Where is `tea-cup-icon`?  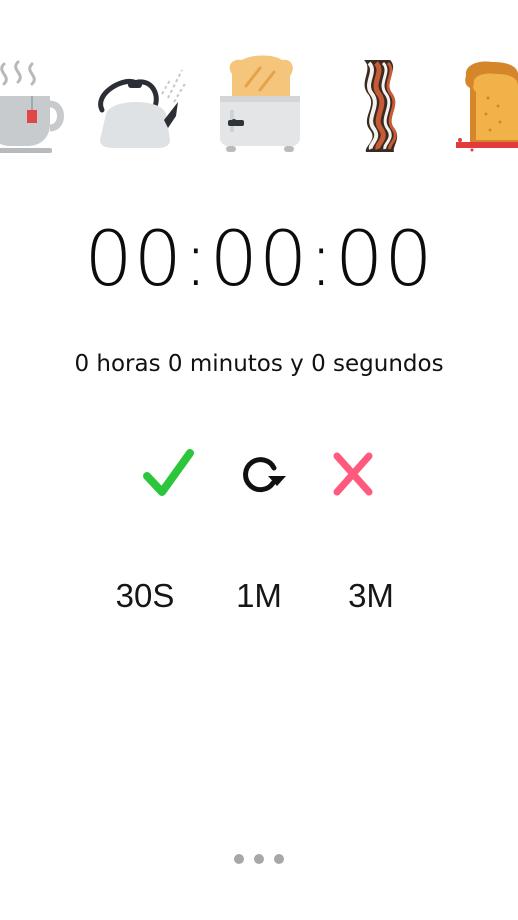 tea-cup-icon is located at coordinates (34, 104).